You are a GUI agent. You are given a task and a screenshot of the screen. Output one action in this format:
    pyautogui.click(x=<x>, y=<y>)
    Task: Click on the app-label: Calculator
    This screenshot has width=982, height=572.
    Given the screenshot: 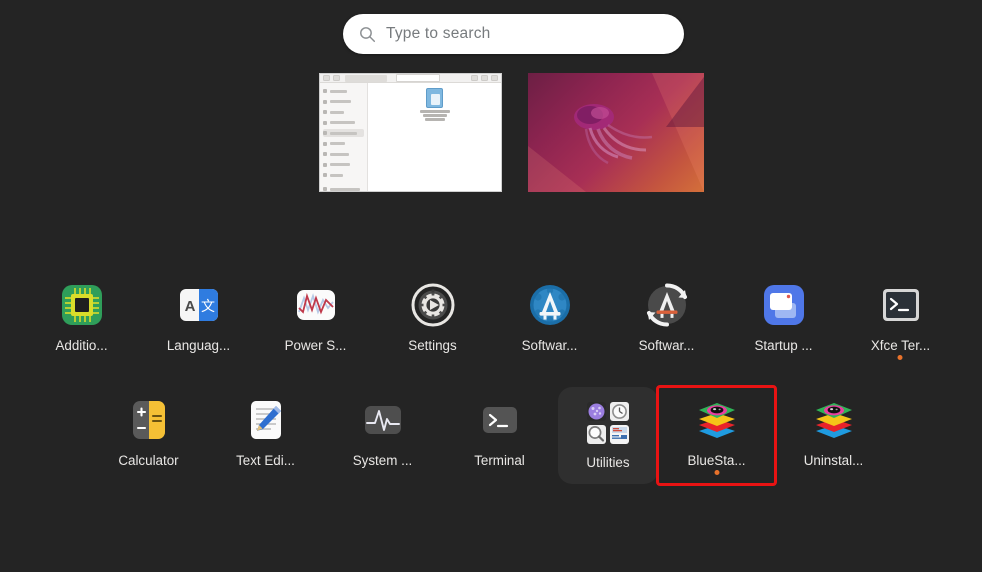 What is the action you would take?
    pyautogui.click(x=148, y=460)
    